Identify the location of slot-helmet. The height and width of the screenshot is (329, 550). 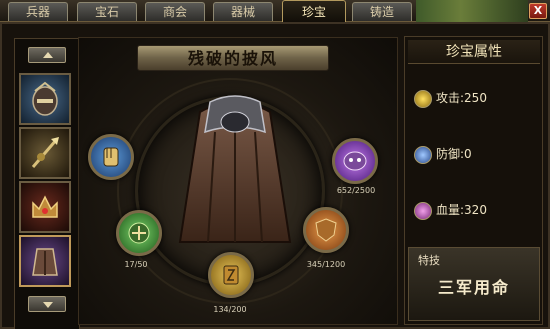
(45, 99).